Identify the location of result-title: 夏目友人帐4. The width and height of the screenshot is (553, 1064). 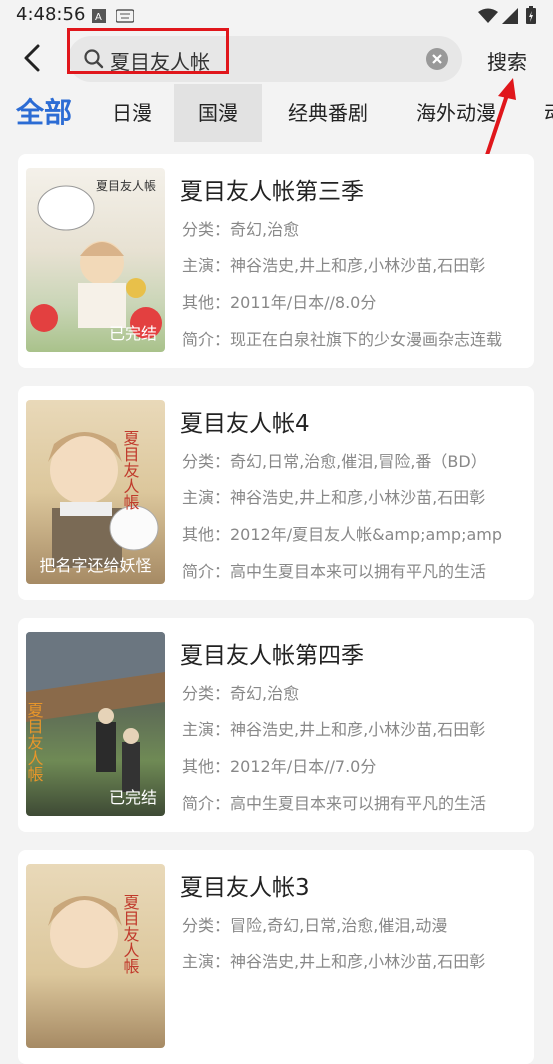
(245, 424).